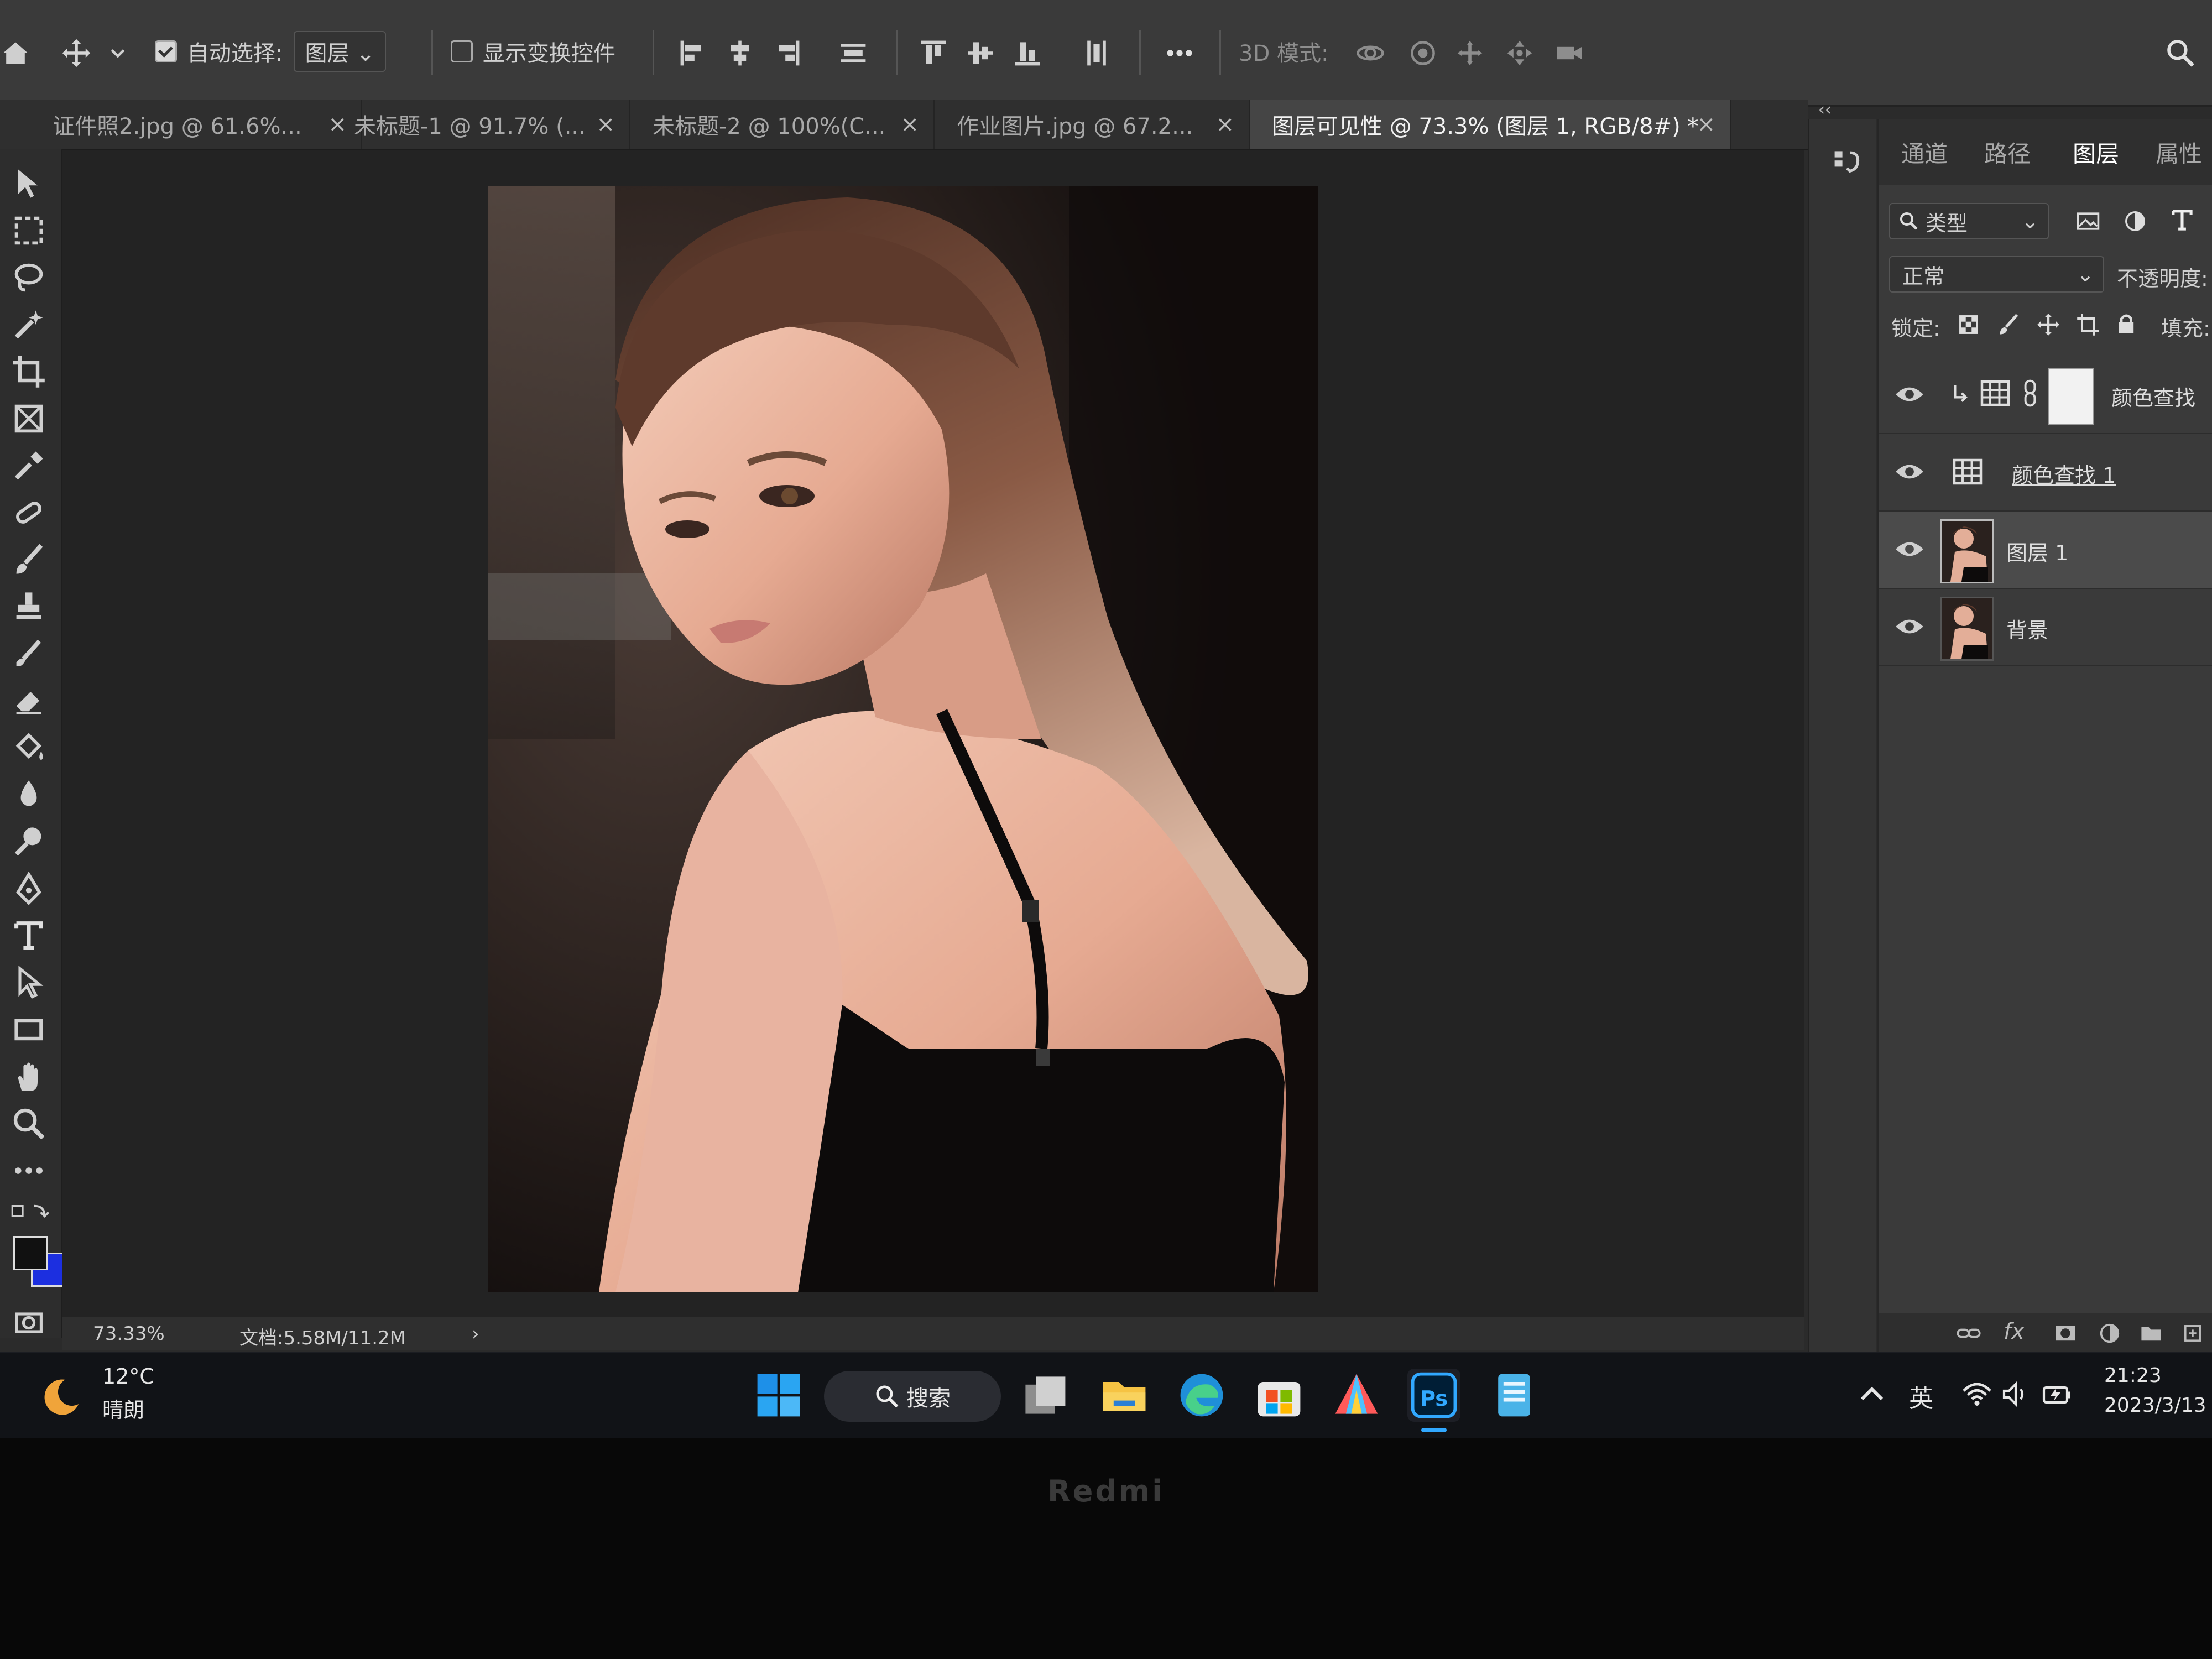 This screenshot has width=2212, height=1659. What do you see at coordinates (123, 1408) in the screenshot?
I see `weather-description: 晴朗` at bounding box center [123, 1408].